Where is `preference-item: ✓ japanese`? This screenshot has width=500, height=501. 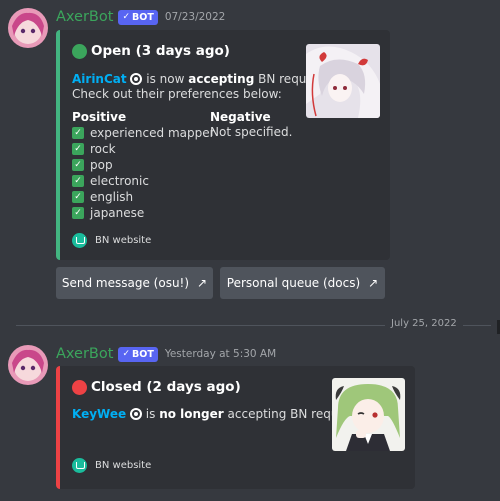 preference-item: ✓ japanese is located at coordinates (143, 213).